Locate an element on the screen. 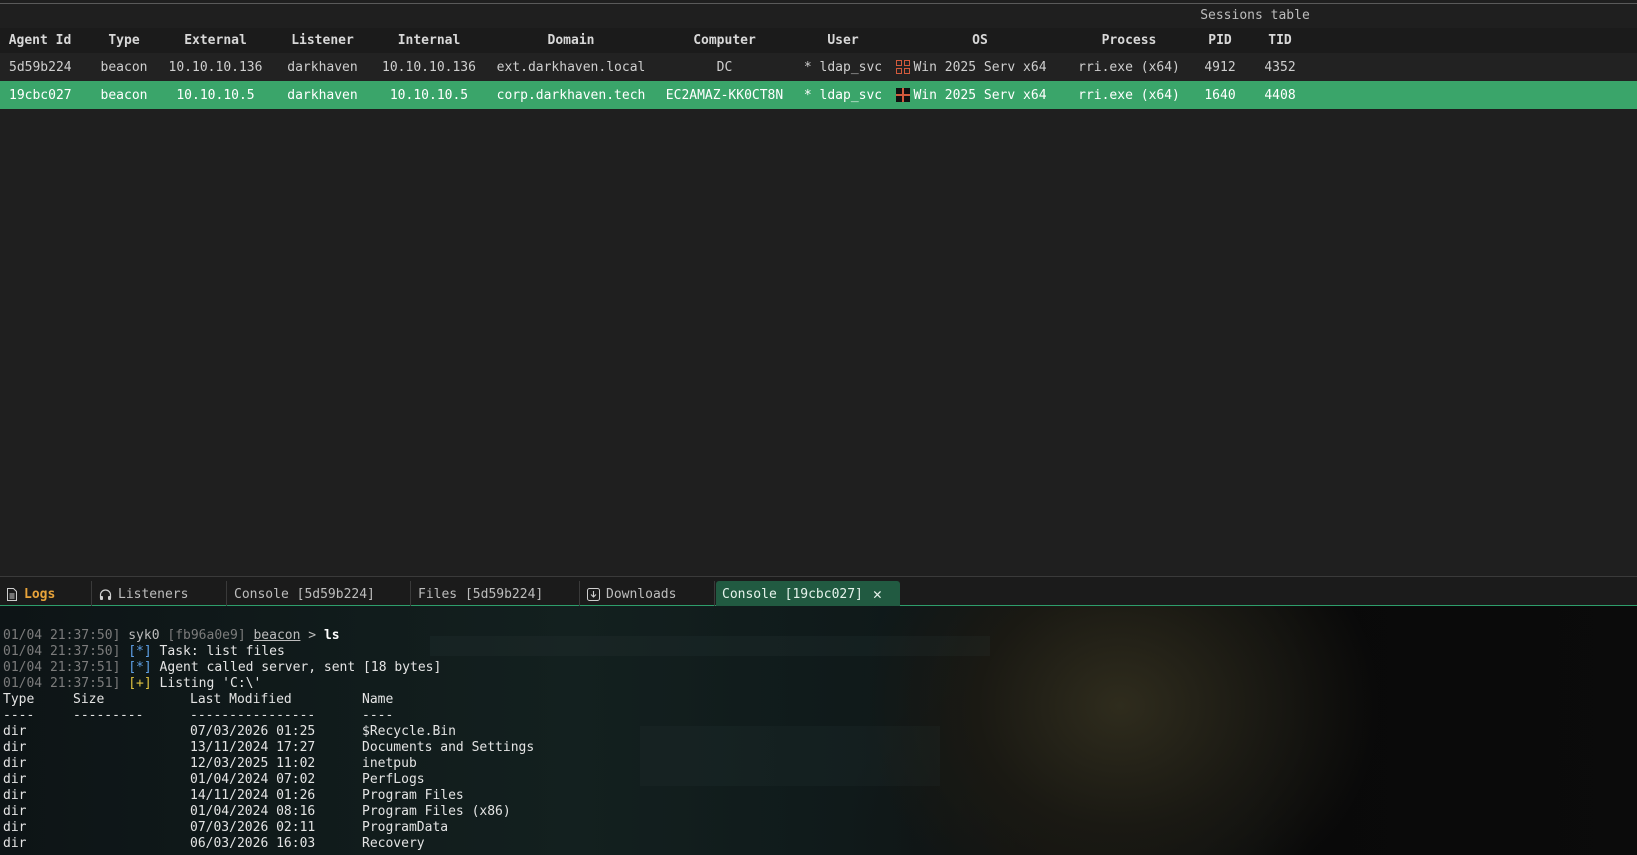 This screenshot has width=1637, height=855. windows-icon is located at coordinates (903, 95).